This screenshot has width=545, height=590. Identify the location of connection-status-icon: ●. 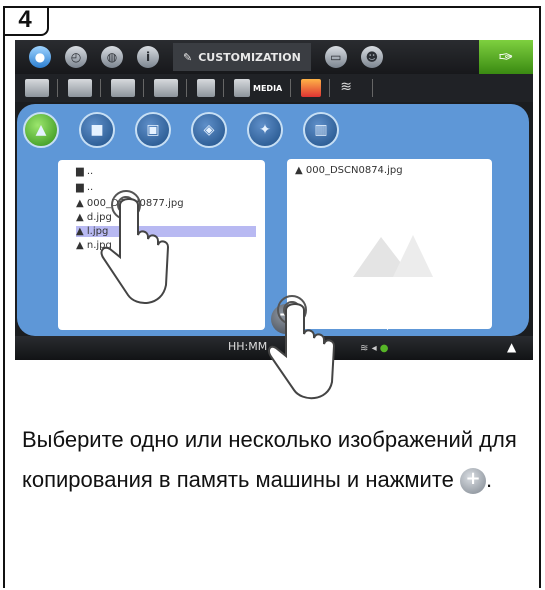
(384, 348).